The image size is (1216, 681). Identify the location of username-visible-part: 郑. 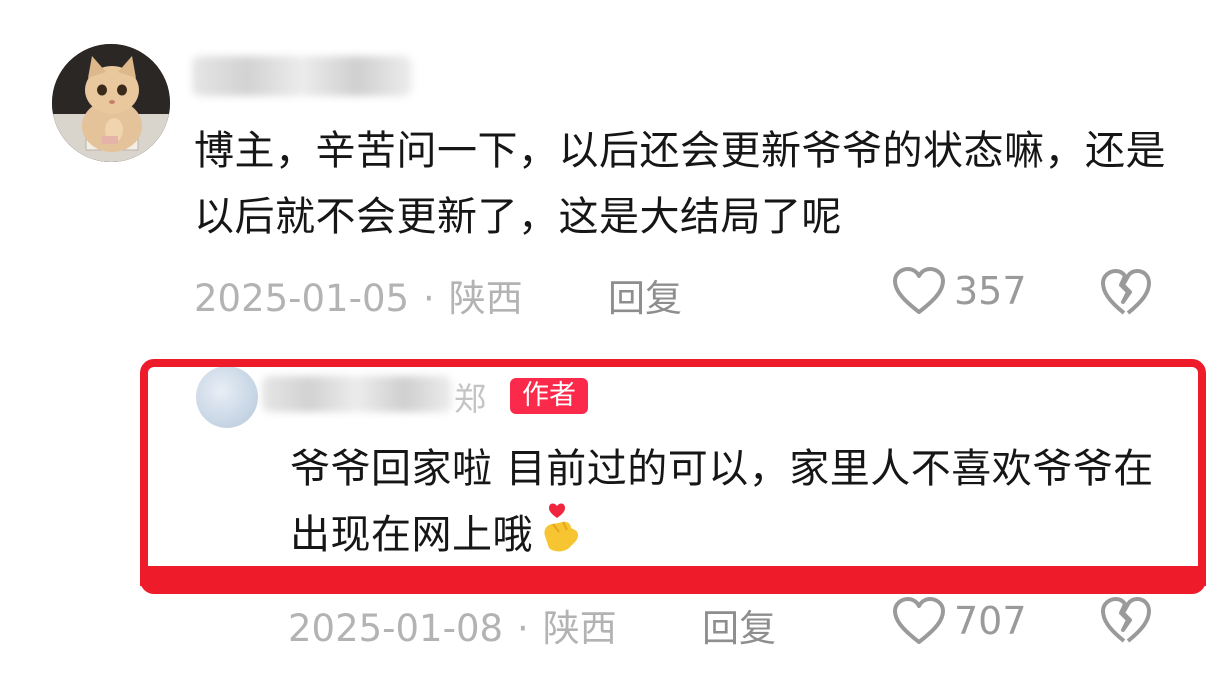
(470, 399).